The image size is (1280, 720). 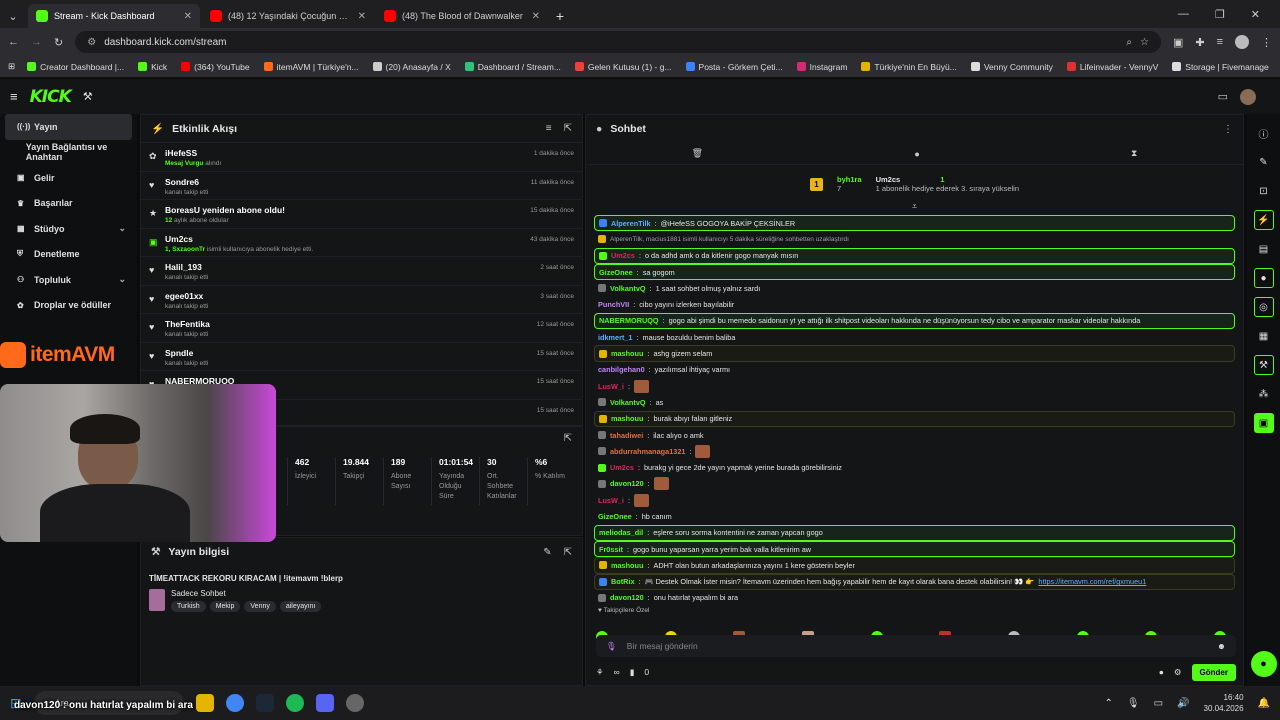 What do you see at coordinates (260, 606) in the screenshot?
I see `tag-chip: Venny` at bounding box center [260, 606].